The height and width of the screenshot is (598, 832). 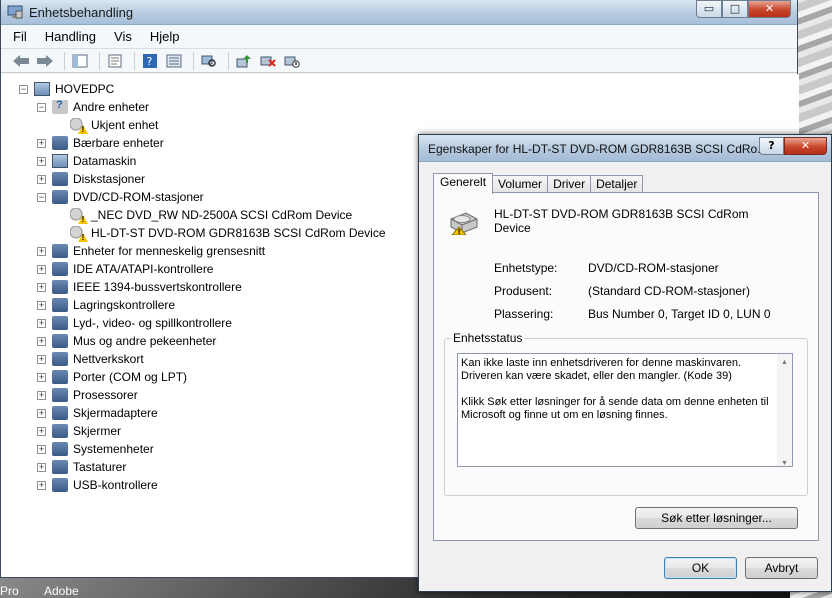 I want to click on property-value-manufacturer: (Standard CD-ROM-stasjoner), so click(x=669, y=291).